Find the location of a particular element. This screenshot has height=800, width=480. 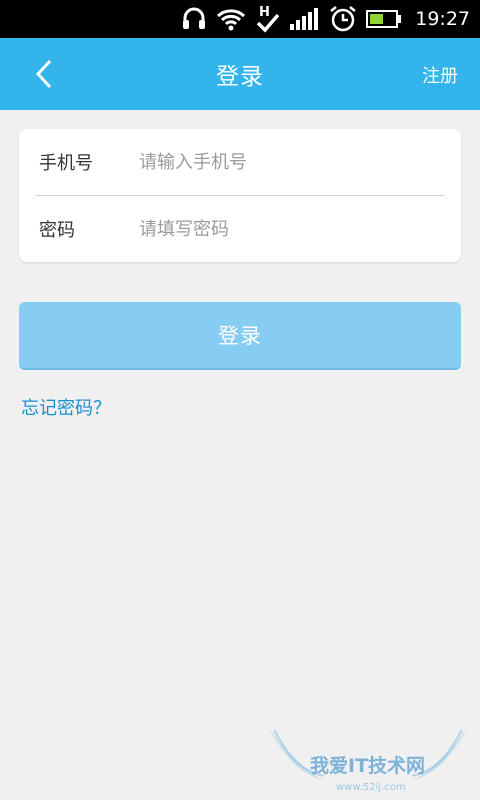

password-row: 密码 is located at coordinates (240, 229).